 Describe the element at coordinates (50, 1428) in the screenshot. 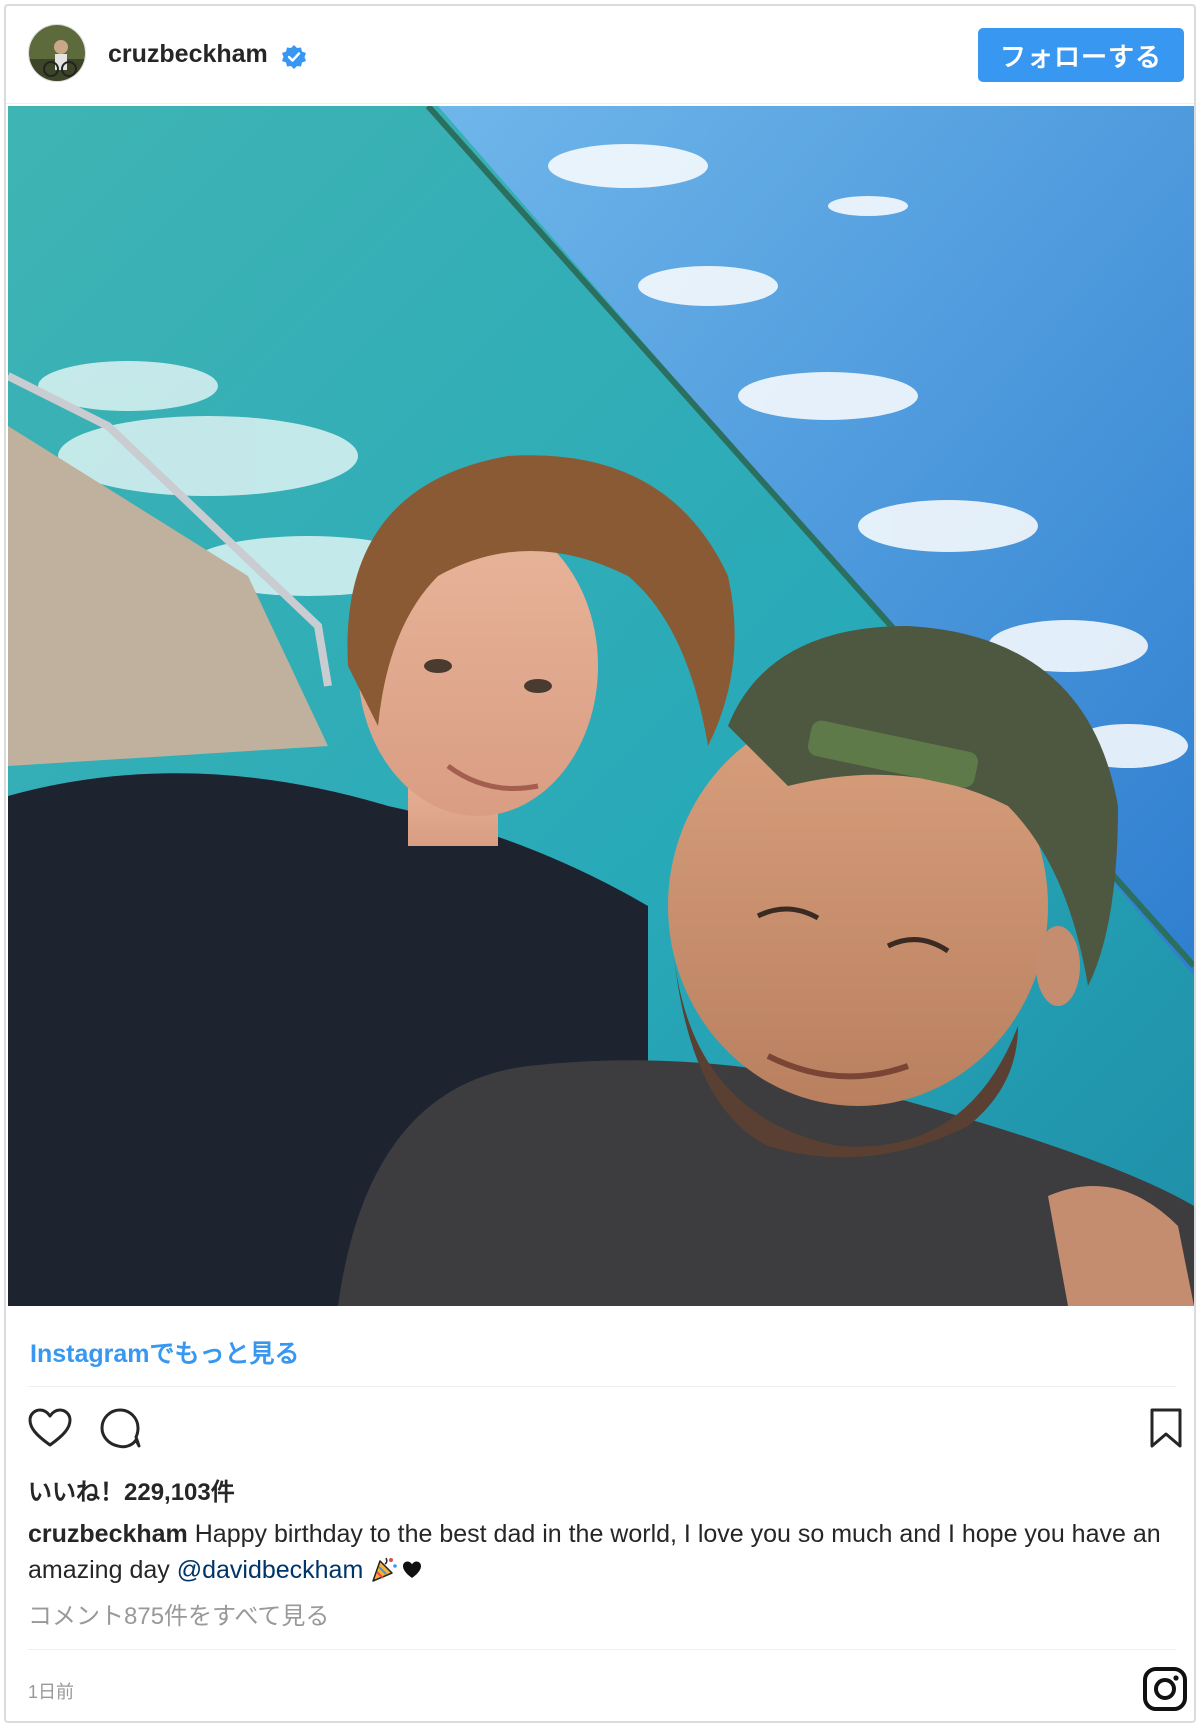

I see `heart-icon` at that location.